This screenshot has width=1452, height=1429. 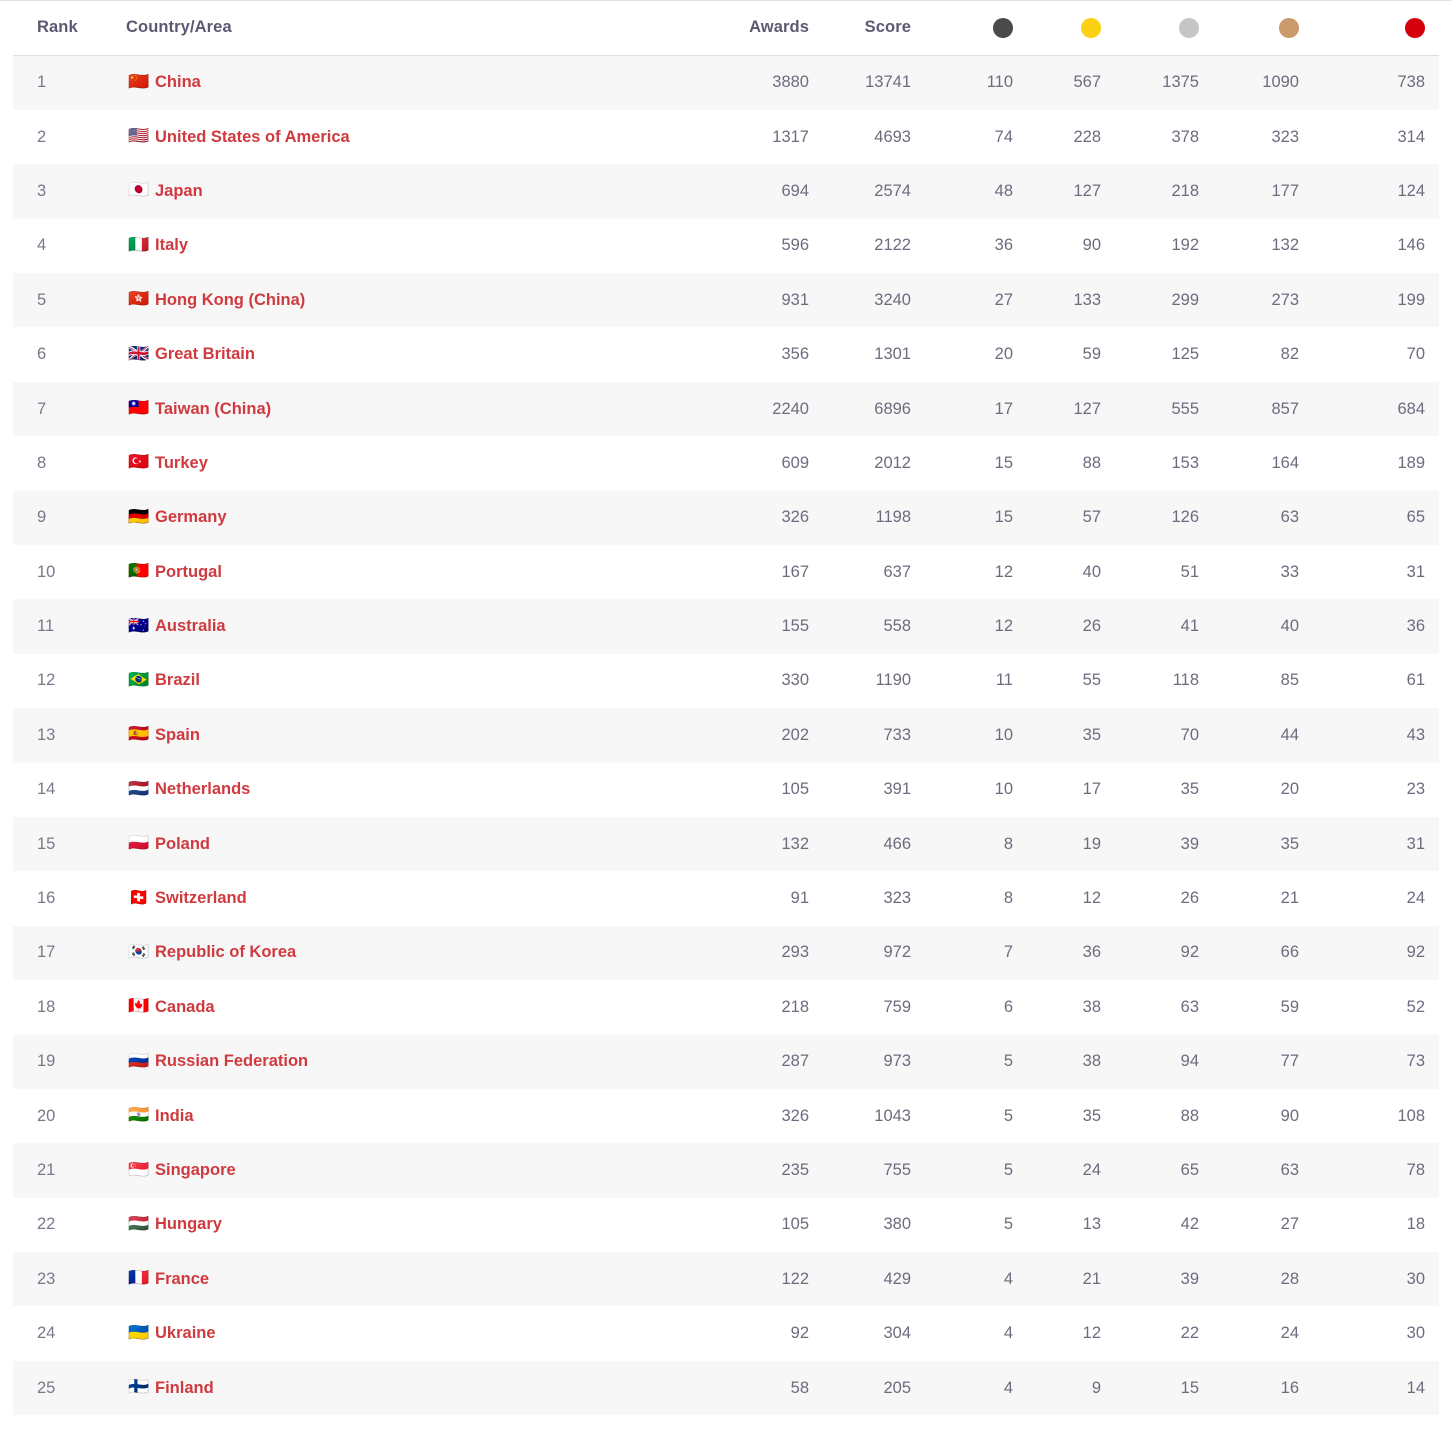 What do you see at coordinates (726, 1279) in the screenshot?
I see `table-row: 23 🇫🇷 France 122 429 4 21 39 28 30` at bounding box center [726, 1279].